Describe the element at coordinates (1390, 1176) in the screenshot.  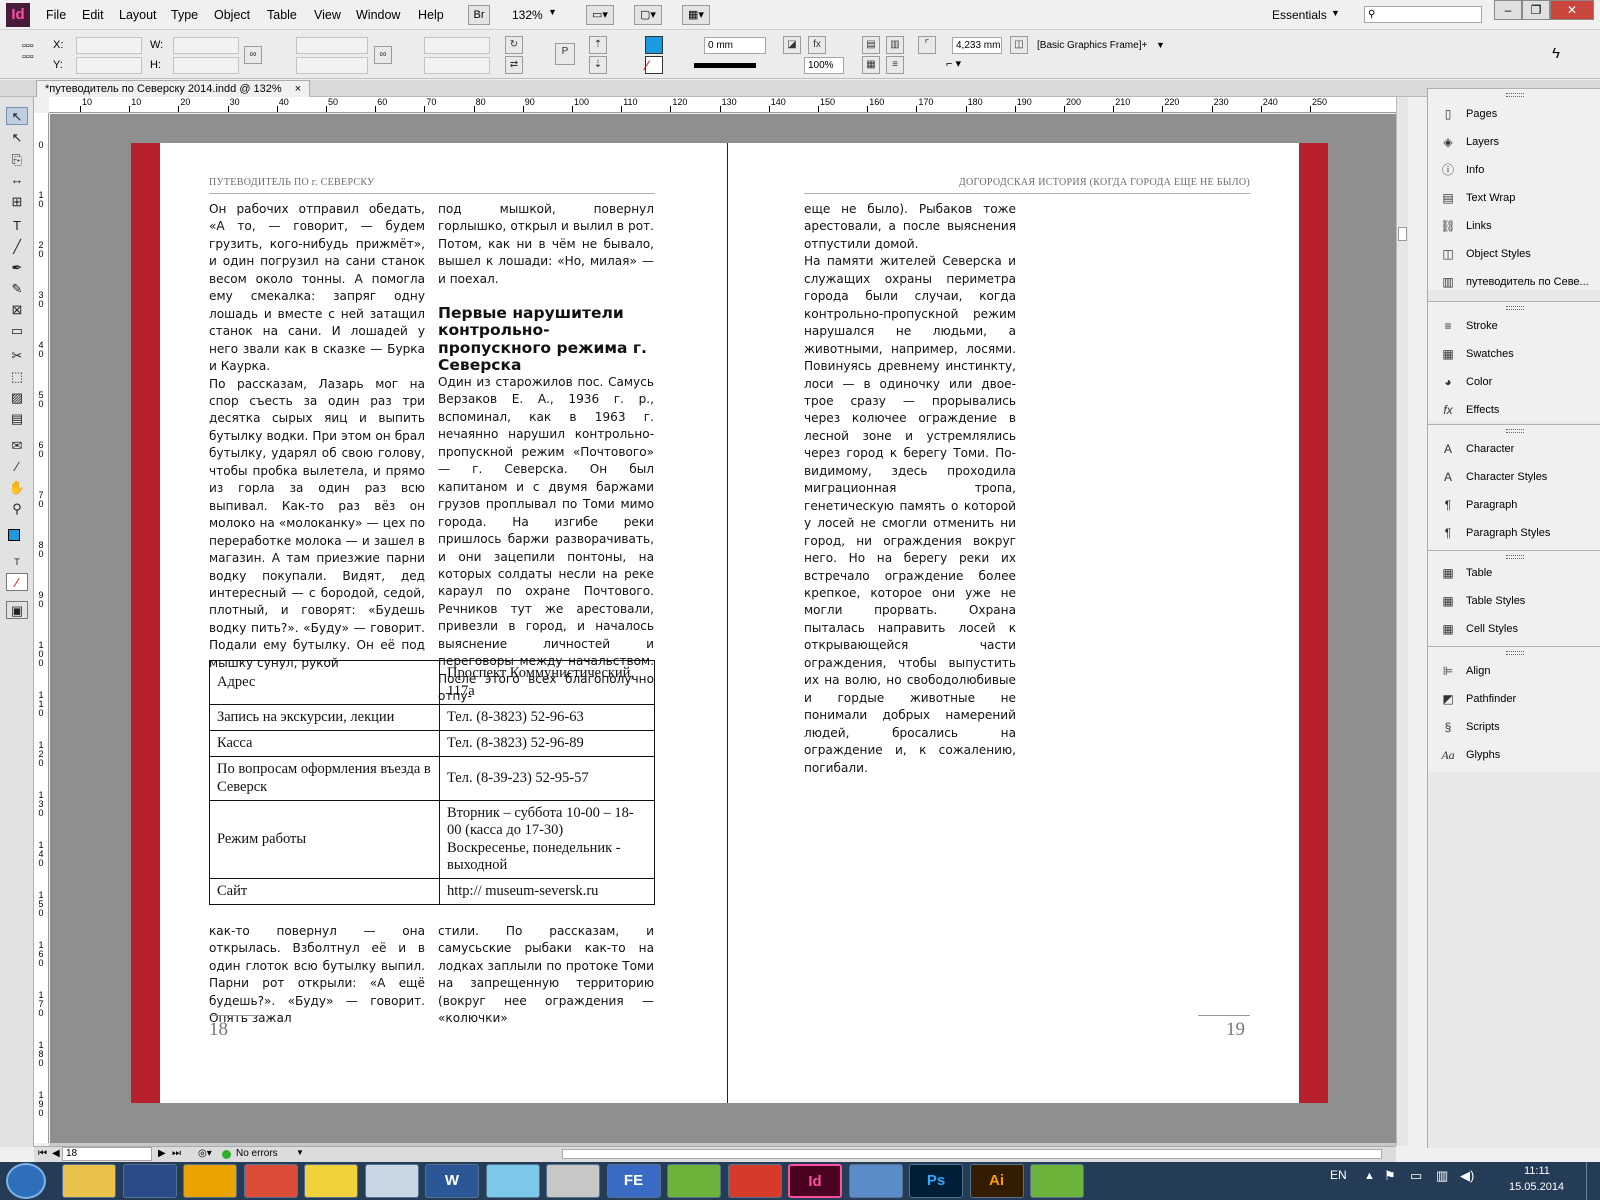
I see `tray-flag-icon: ⚑` at that location.